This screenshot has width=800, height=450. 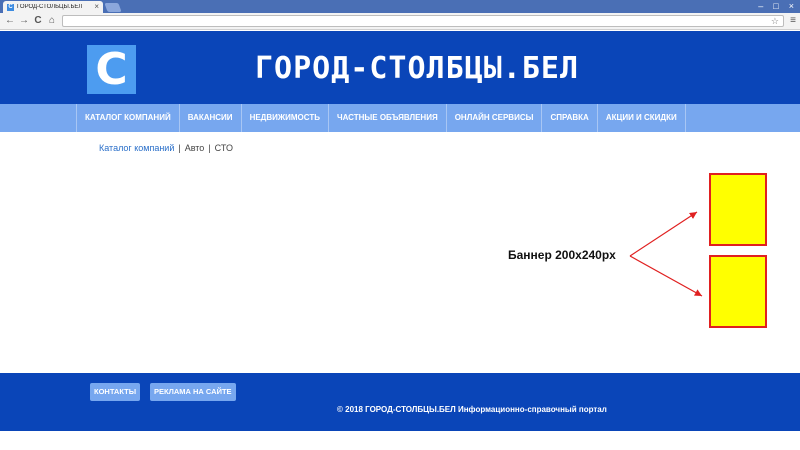 I want to click on home-icon: ⌂, so click(x=52, y=21).